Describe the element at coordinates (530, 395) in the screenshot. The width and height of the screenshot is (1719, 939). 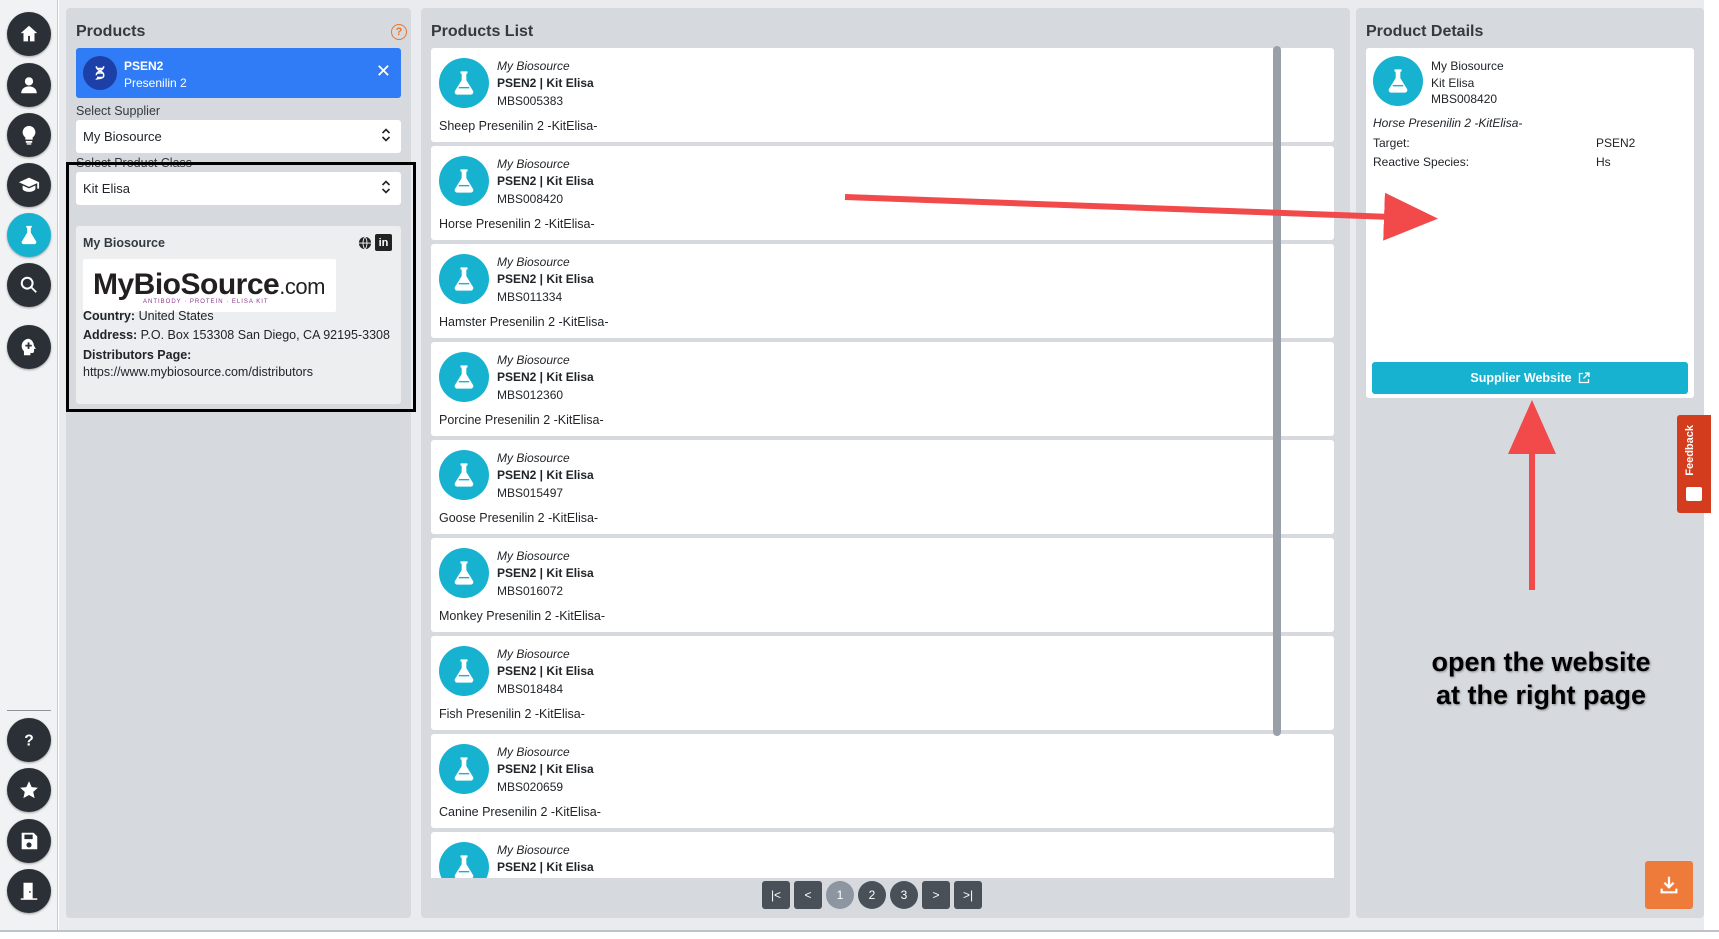
I see `product-code: MBS012360` at that location.